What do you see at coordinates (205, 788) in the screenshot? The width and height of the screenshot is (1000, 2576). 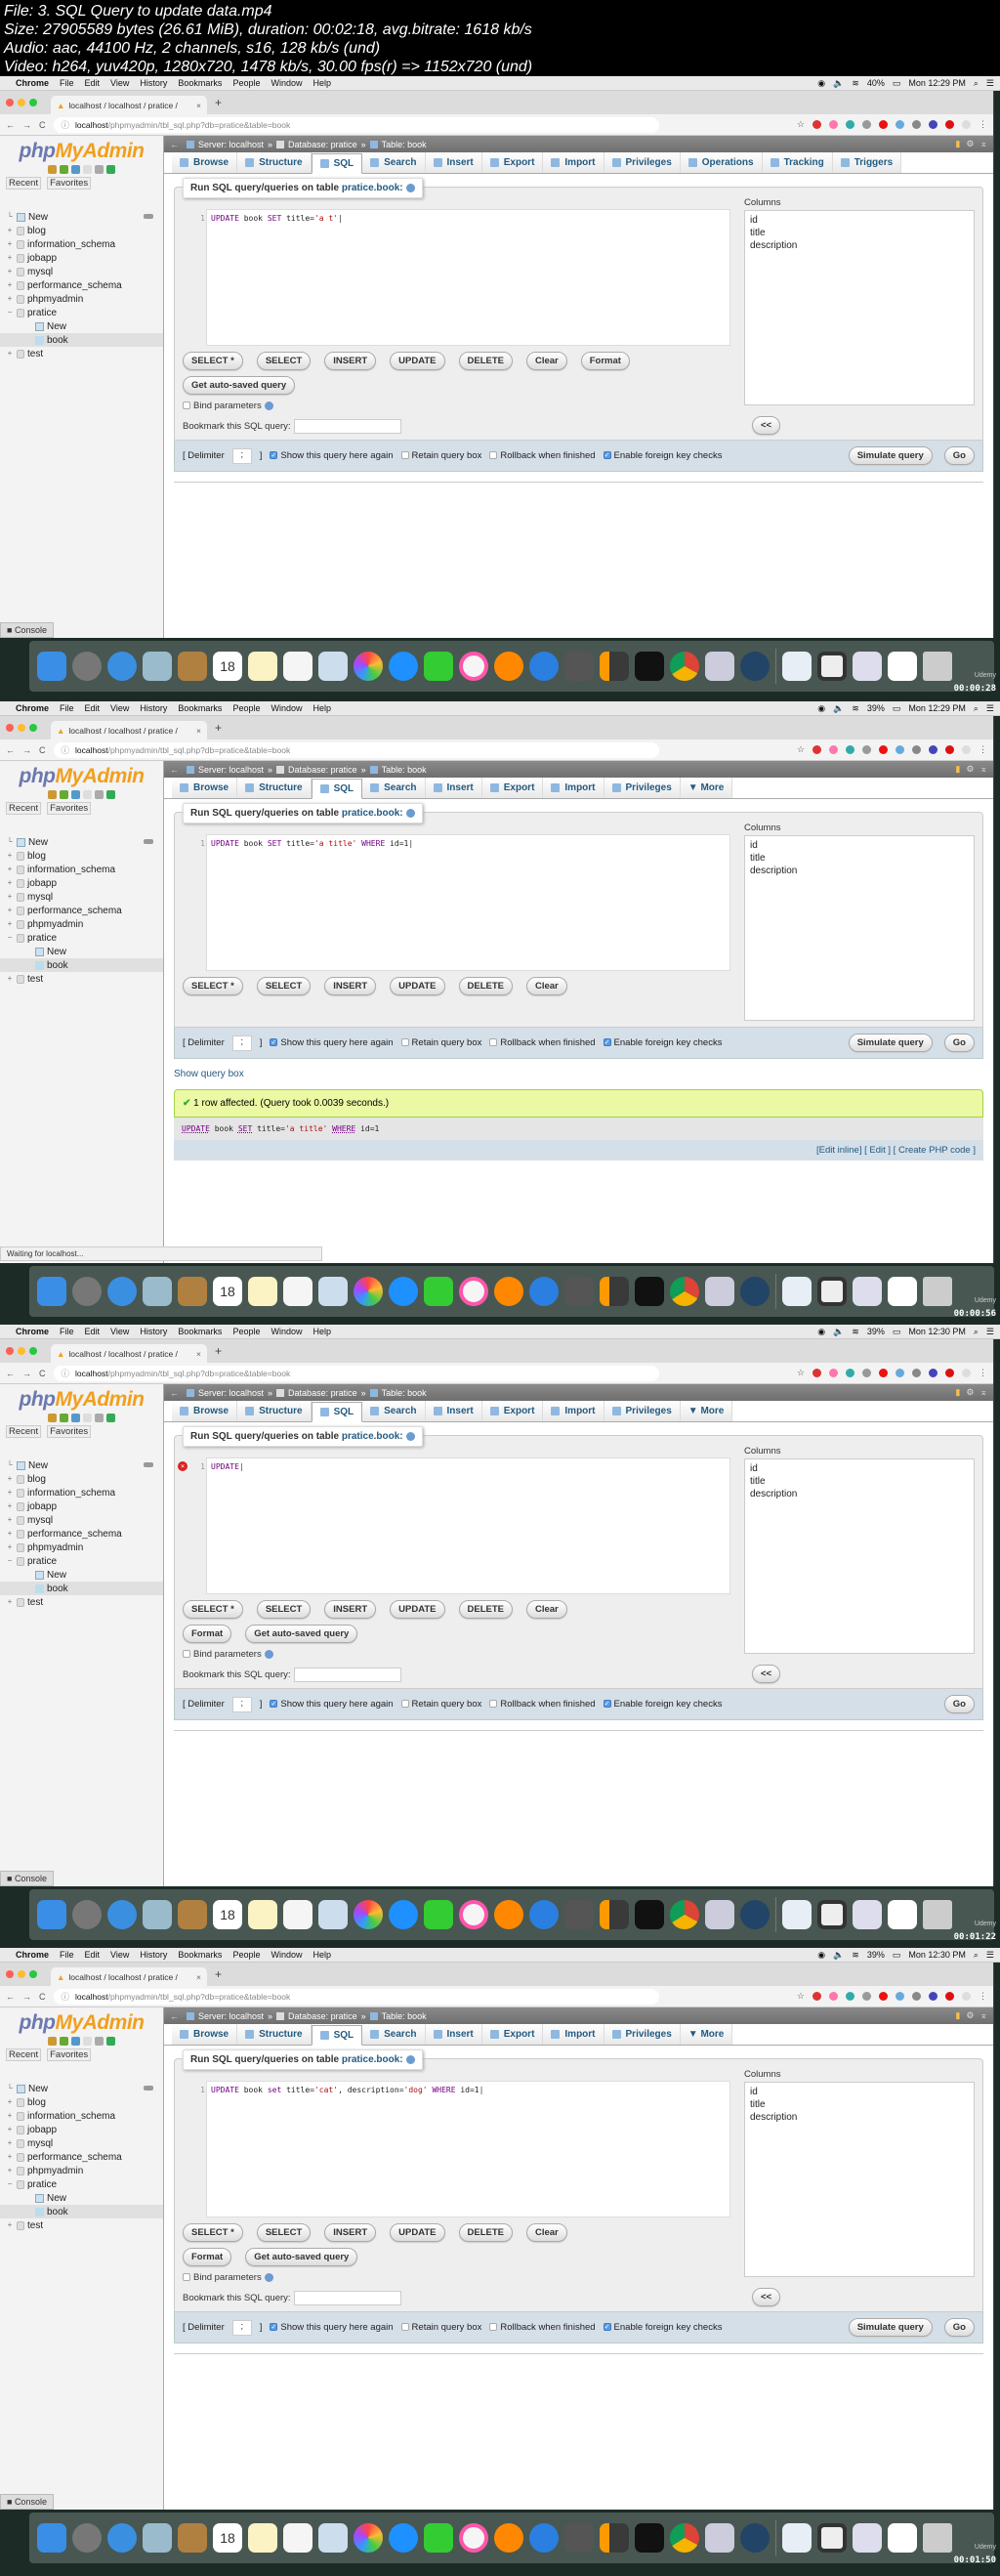 I see `tab-browse: Browse` at bounding box center [205, 788].